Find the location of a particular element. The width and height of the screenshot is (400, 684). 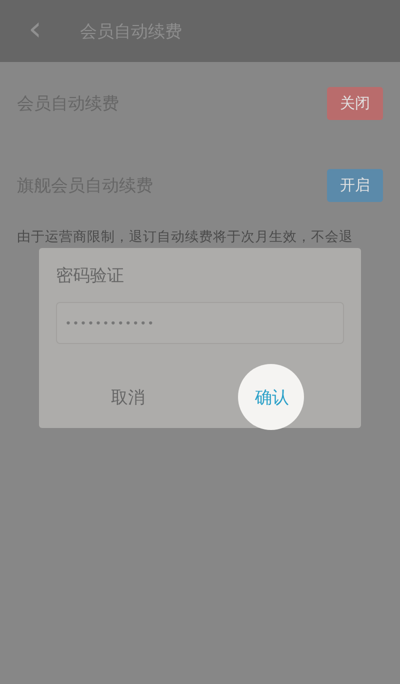

confirm-button: 确认 is located at coordinates (272, 397).